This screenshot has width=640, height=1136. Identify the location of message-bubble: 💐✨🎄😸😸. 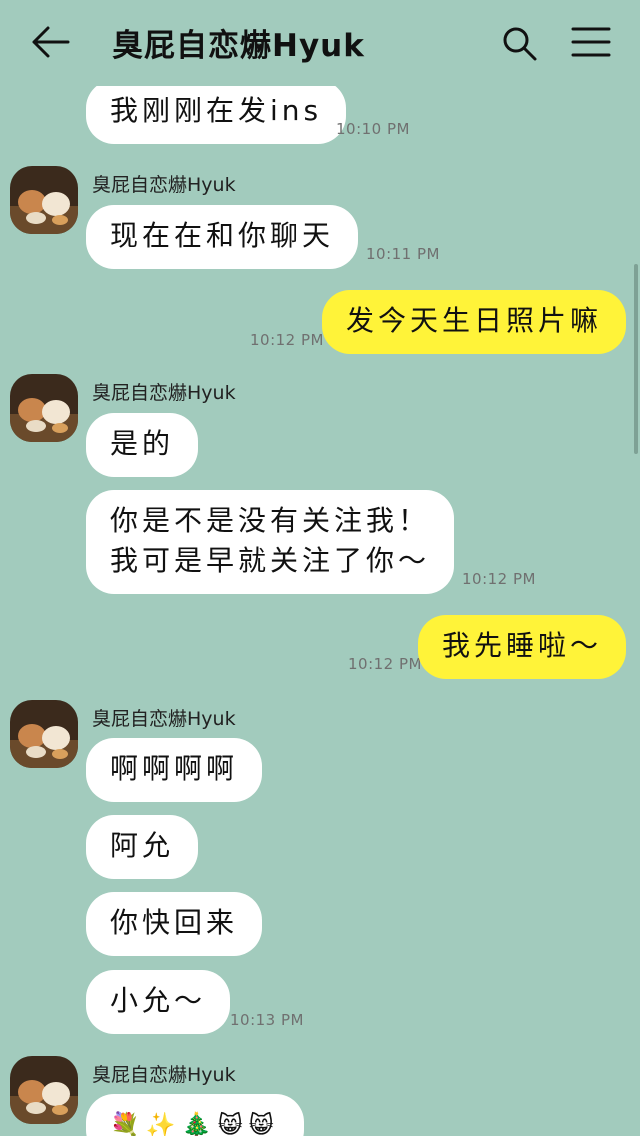
(195, 1115).